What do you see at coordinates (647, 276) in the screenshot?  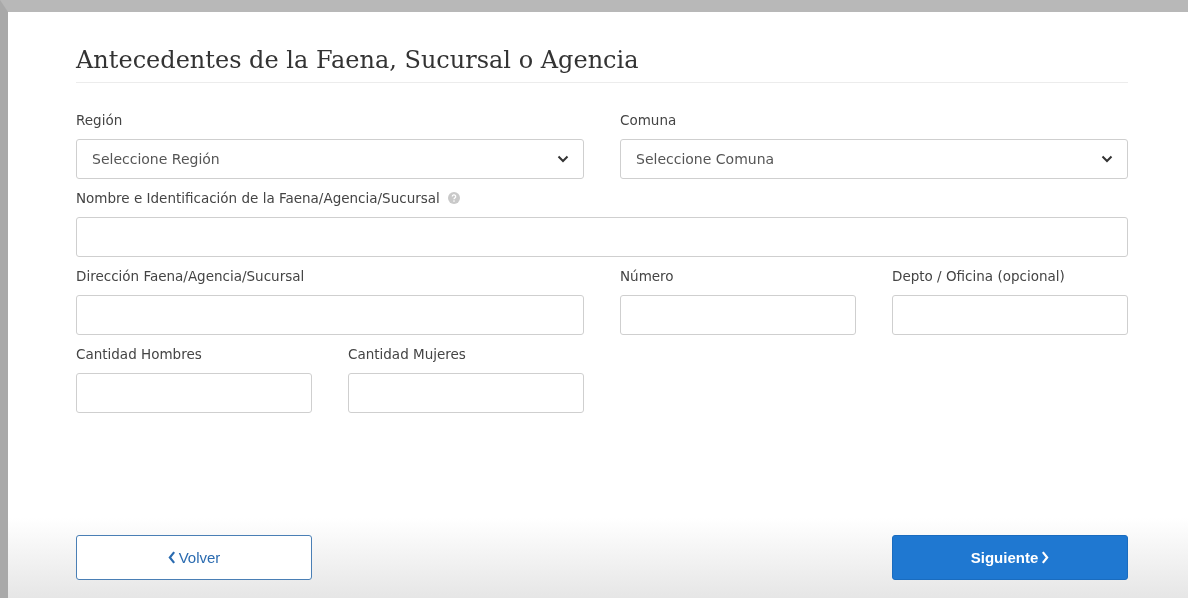 I see `field-label: Número` at bounding box center [647, 276].